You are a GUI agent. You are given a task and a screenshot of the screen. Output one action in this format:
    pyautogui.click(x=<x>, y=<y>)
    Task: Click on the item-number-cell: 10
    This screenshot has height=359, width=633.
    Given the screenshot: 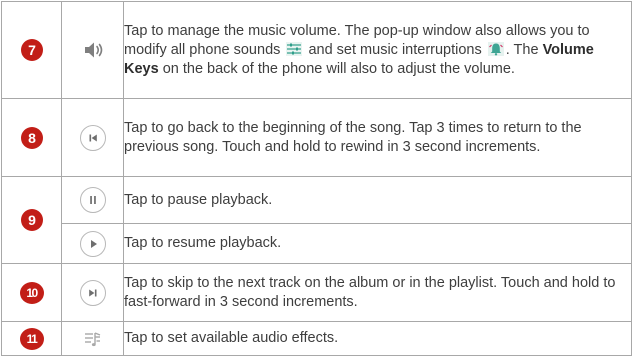 What is the action you would take?
    pyautogui.click(x=31, y=292)
    